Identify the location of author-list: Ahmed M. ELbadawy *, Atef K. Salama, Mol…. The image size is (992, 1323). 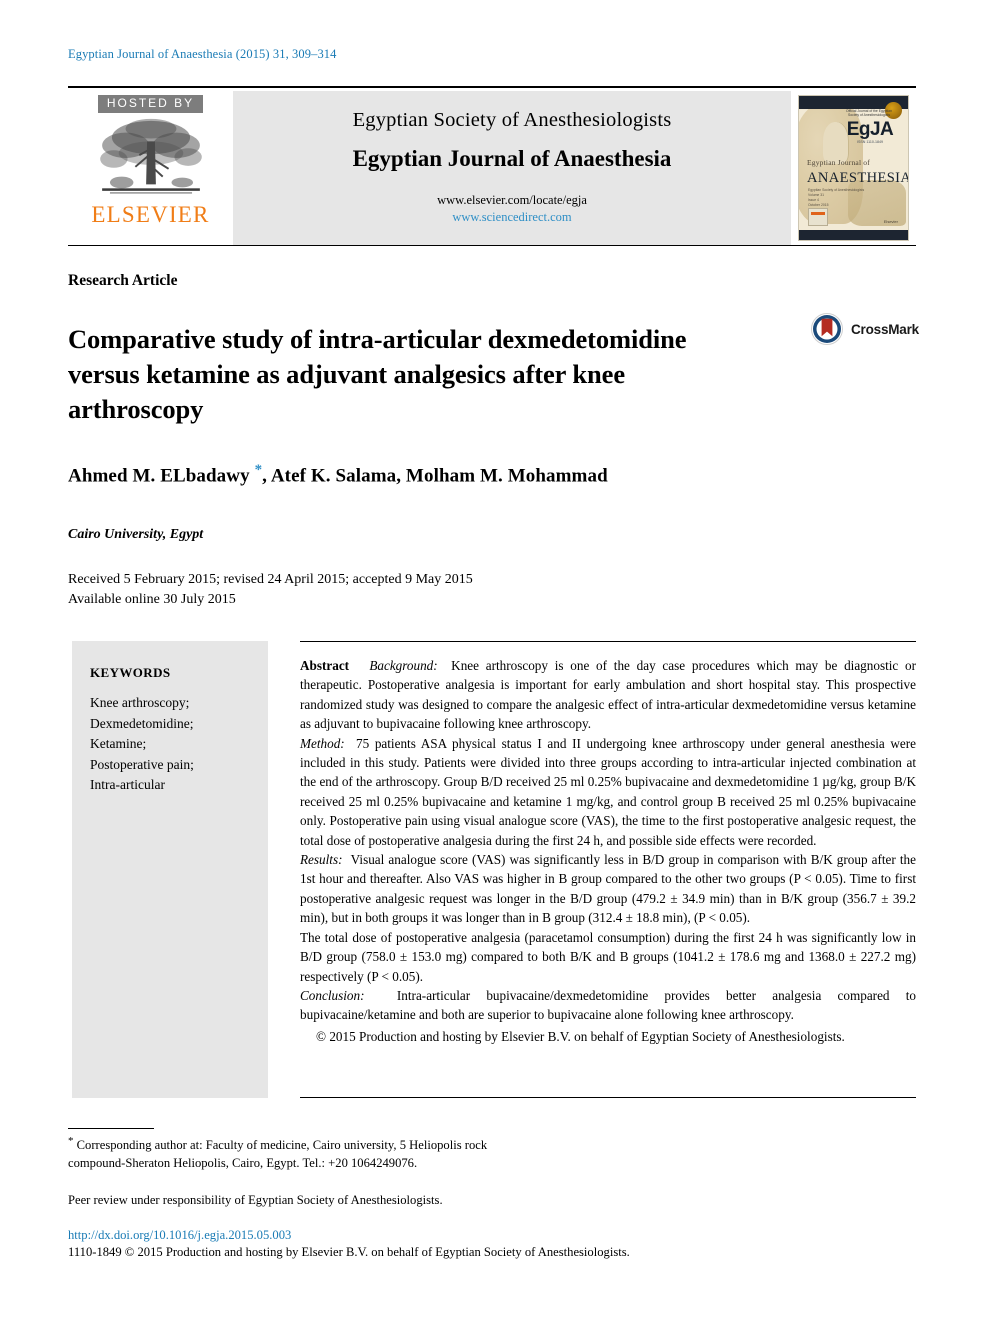
(338, 474).